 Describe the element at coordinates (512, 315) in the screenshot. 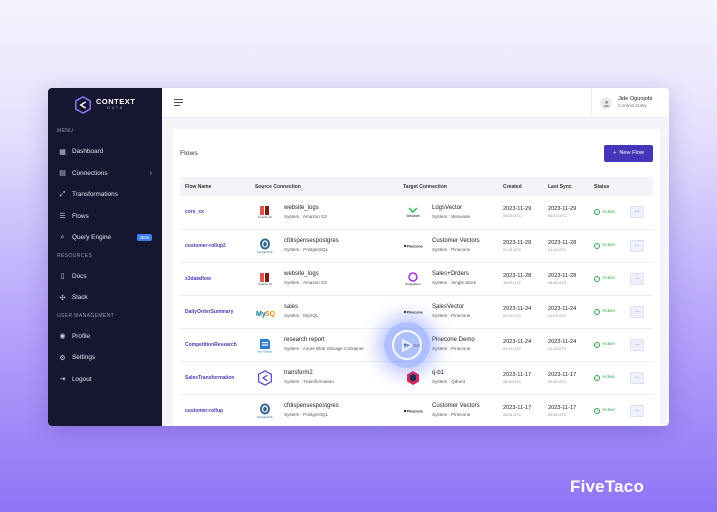

I see `created-time: 21:23 UTC` at that location.